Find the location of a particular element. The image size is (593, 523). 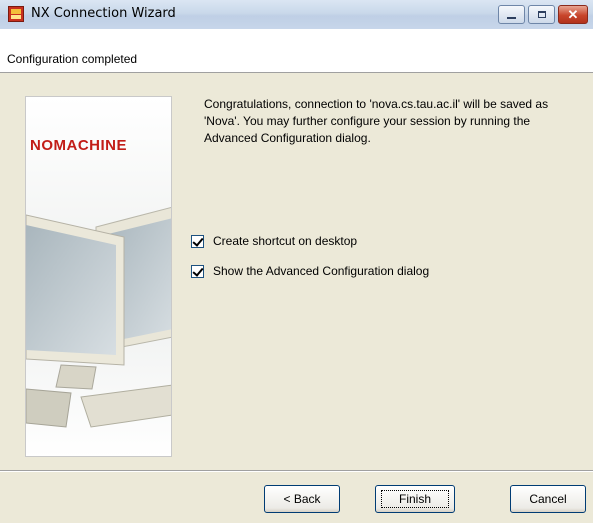

show-advanced-checkbox is located at coordinates (197, 271).